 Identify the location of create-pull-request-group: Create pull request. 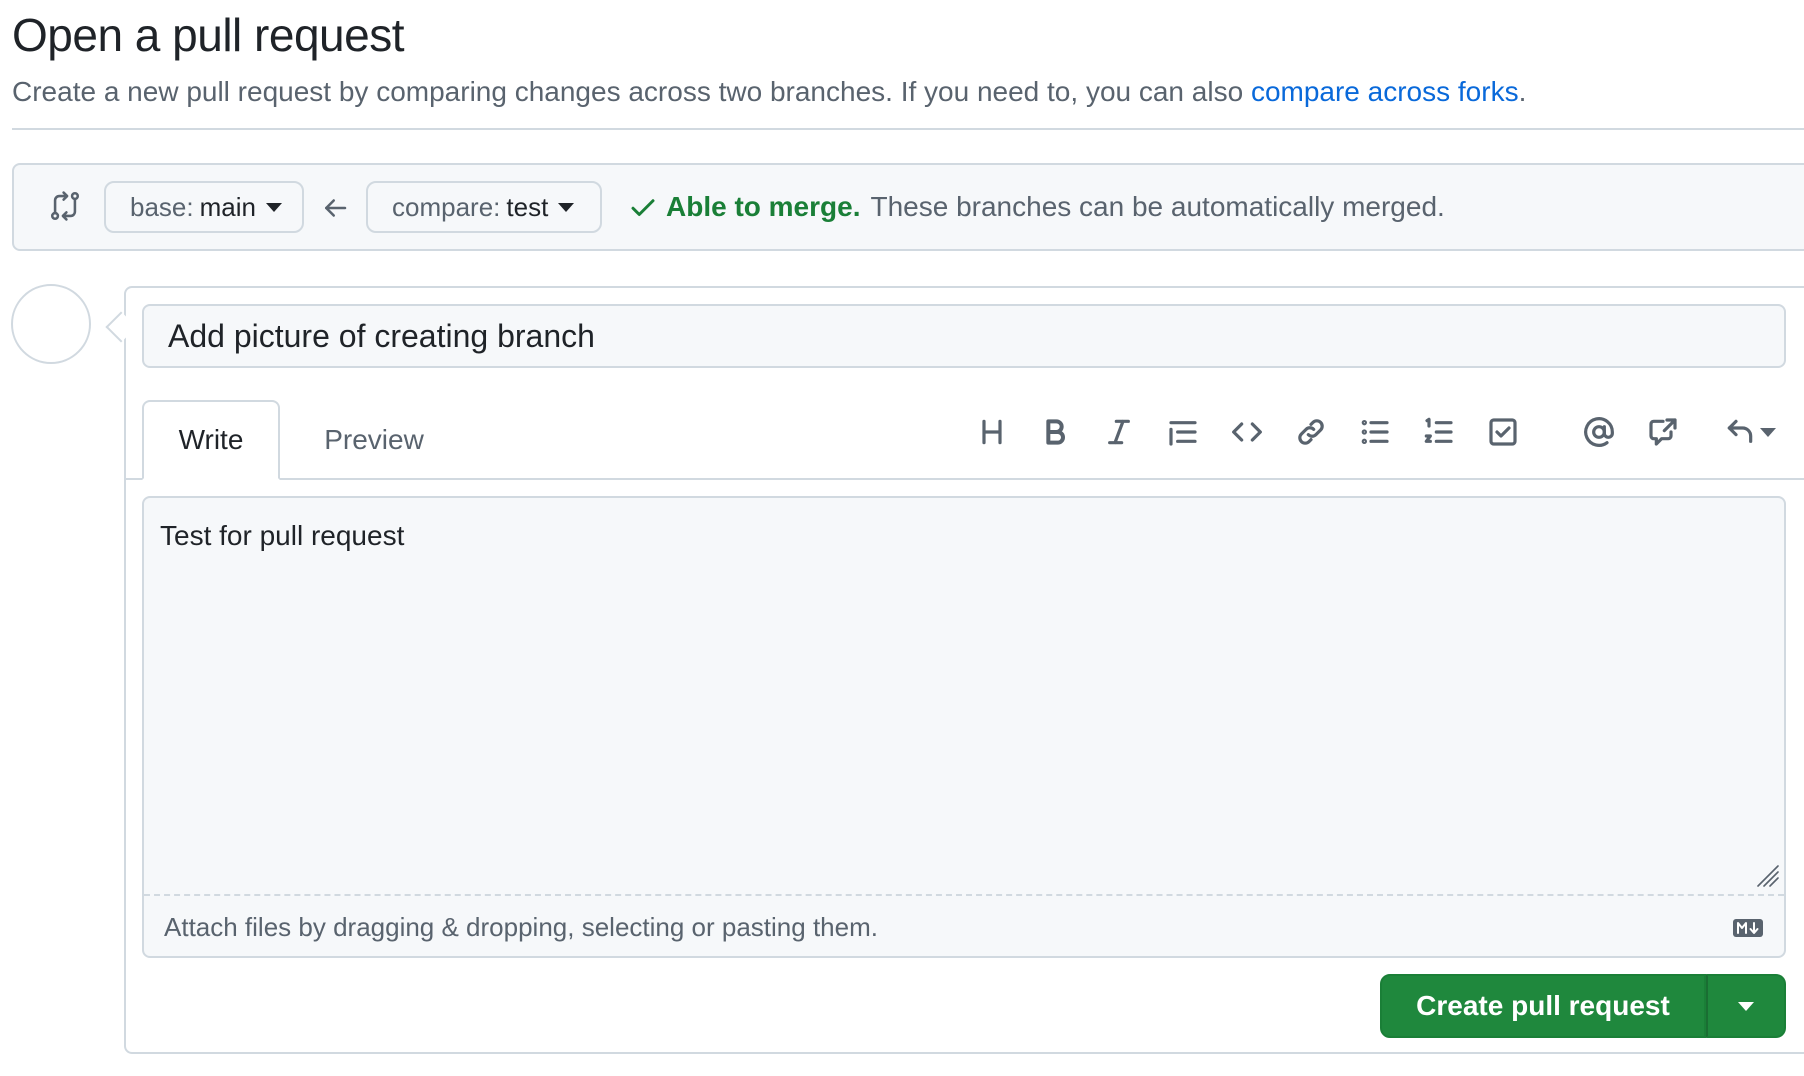
(1583, 1006).